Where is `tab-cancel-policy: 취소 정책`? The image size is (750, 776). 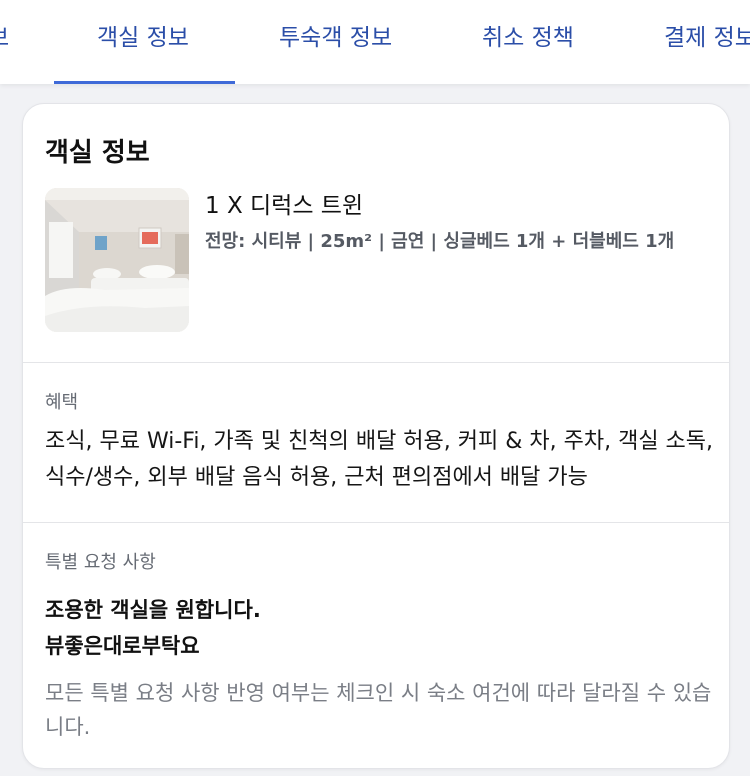 tab-cancel-policy: 취소 정책 is located at coordinates (528, 42).